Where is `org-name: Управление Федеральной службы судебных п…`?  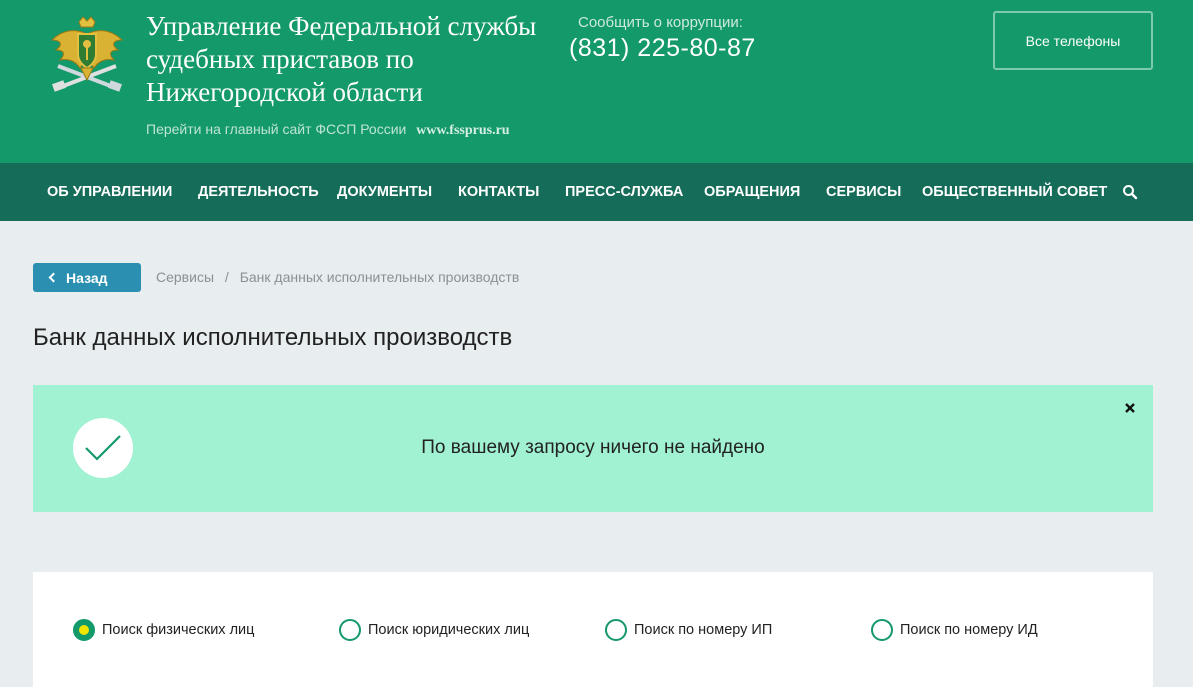
org-name: Управление Федеральной службы судебных п… is located at coordinates (346, 59).